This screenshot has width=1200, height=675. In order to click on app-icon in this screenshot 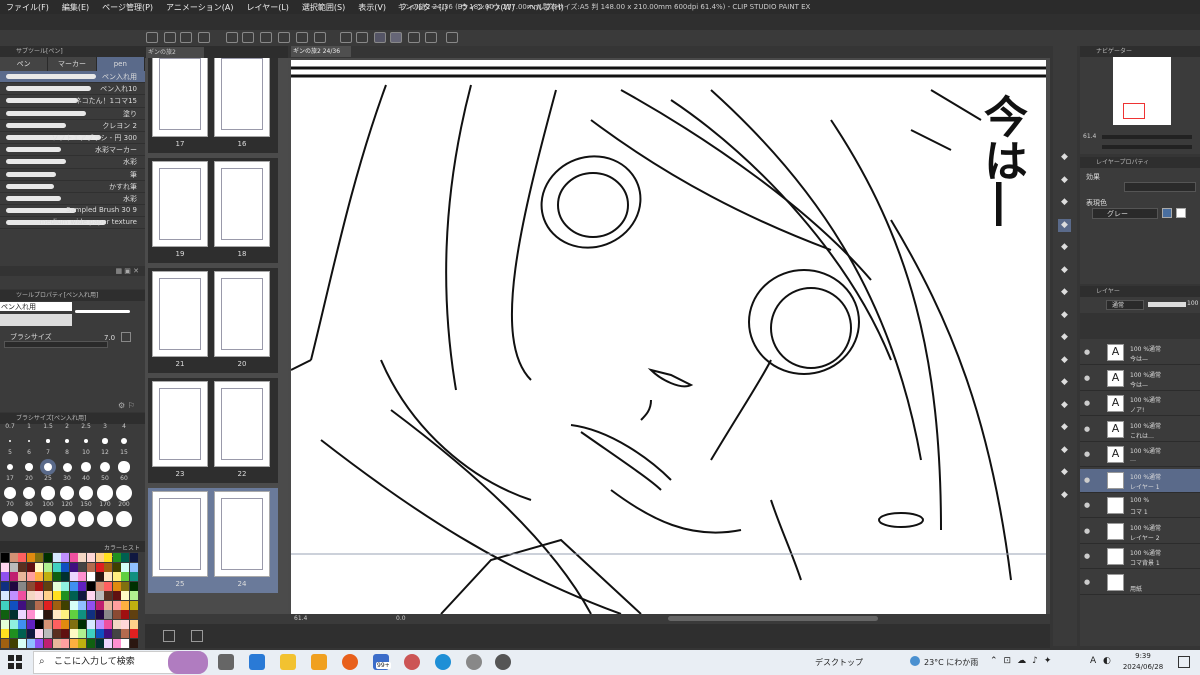, I will do `click(319, 662)`.